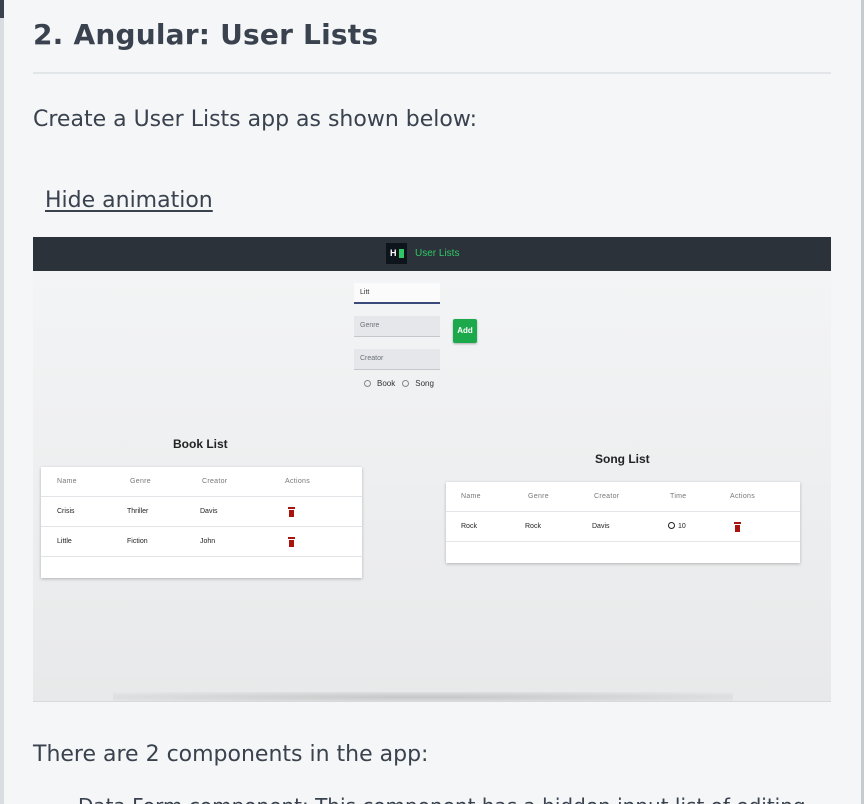 The image size is (864, 804). Describe the element at coordinates (623, 497) in the screenshot. I see `song-table-header: Name Genre Creator Time Actions` at that location.